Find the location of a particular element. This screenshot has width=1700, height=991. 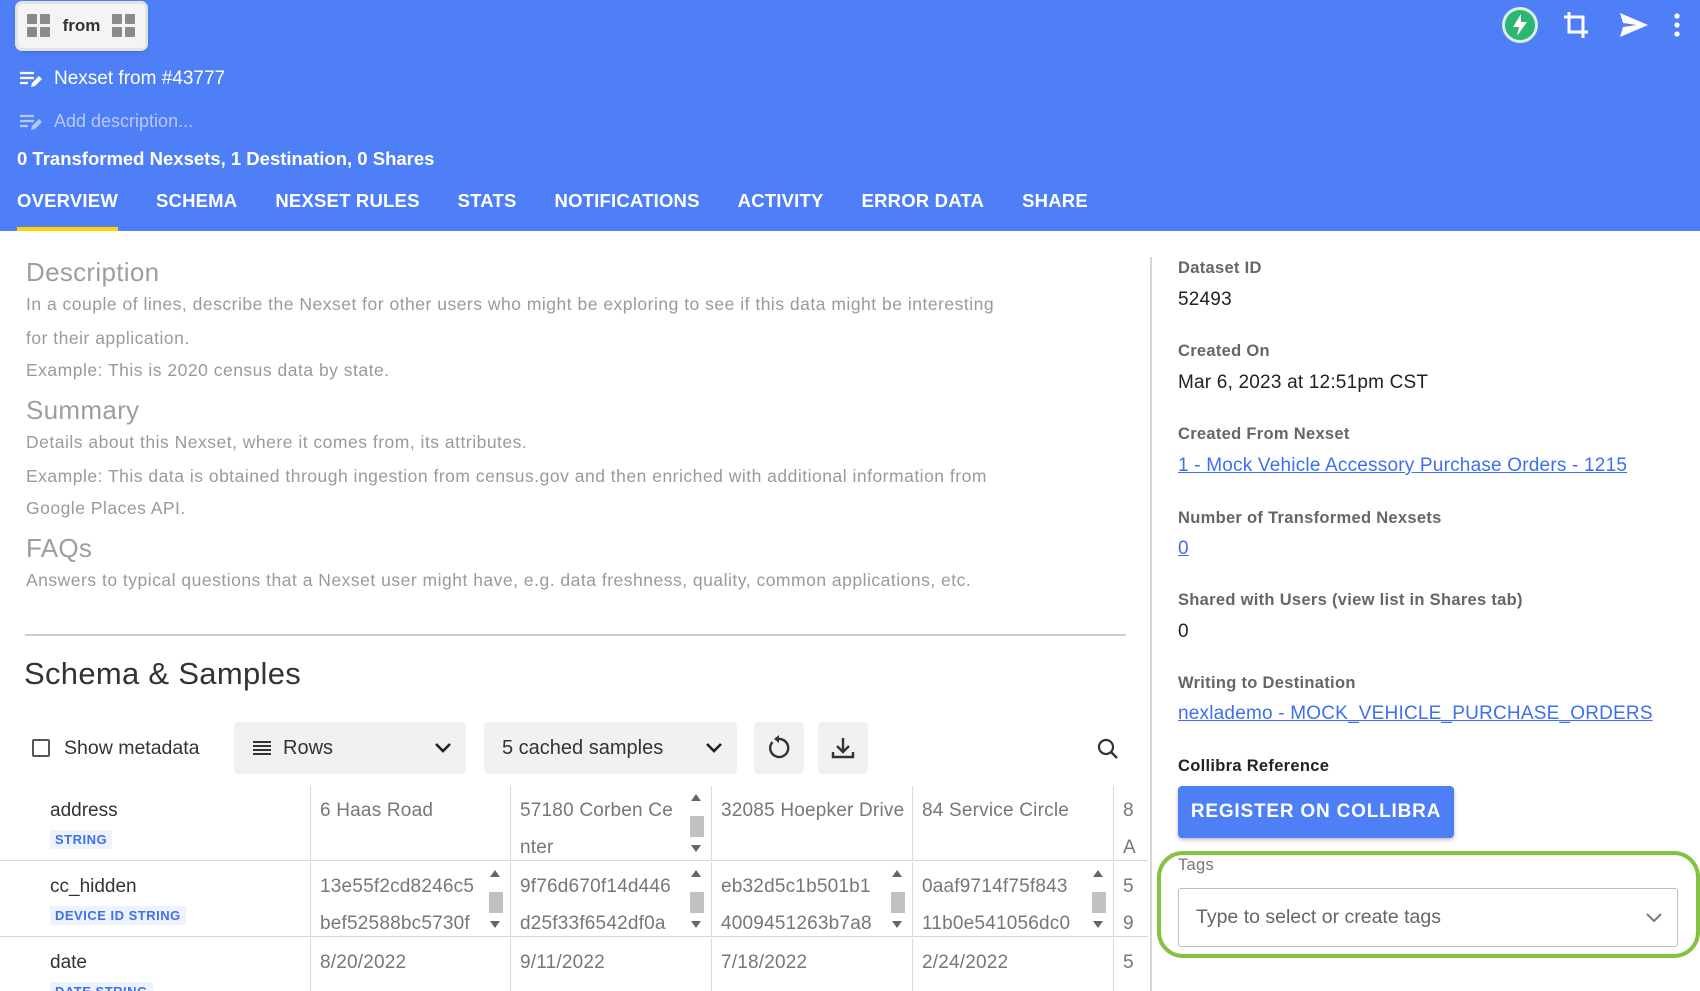

list-icon is located at coordinates (262, 748).